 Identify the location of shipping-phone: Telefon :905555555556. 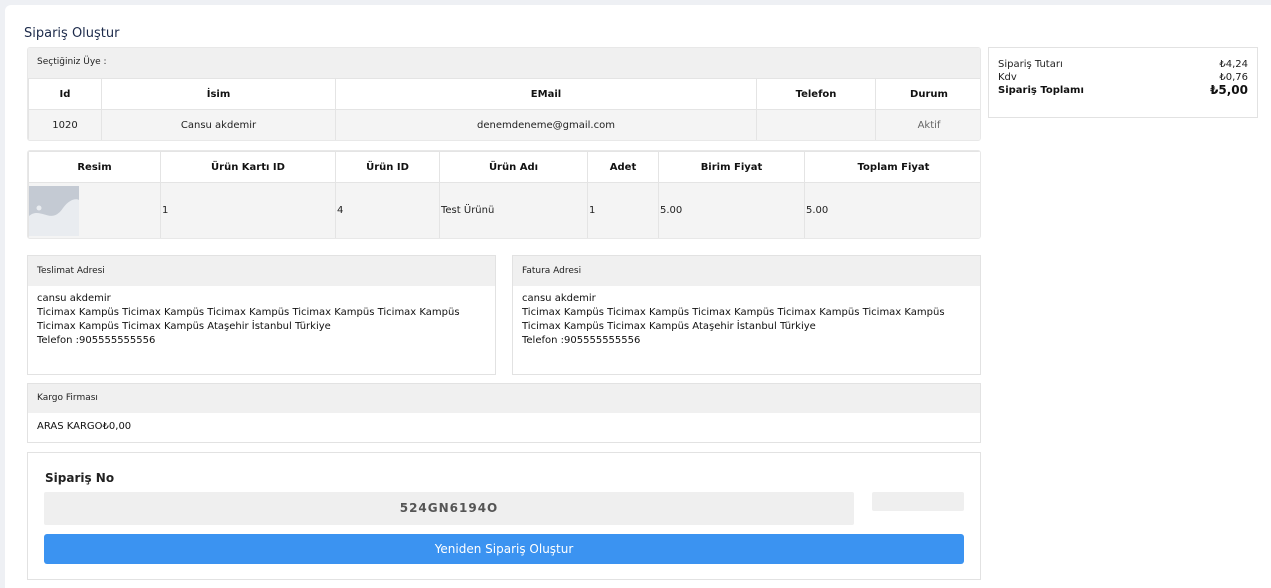
(96, 340).